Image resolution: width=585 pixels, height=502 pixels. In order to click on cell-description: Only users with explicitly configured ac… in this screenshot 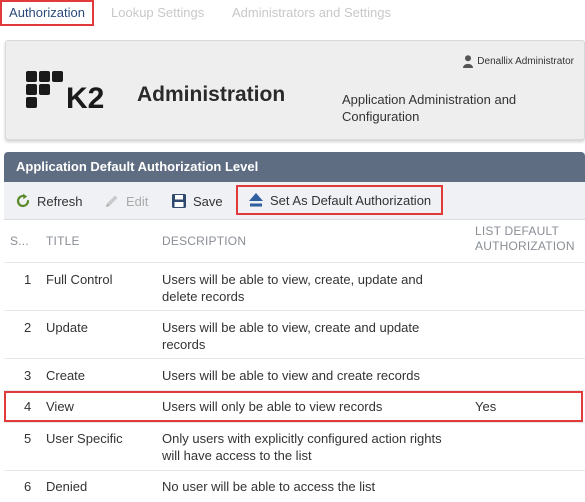, I will do `click(302, 447)`.